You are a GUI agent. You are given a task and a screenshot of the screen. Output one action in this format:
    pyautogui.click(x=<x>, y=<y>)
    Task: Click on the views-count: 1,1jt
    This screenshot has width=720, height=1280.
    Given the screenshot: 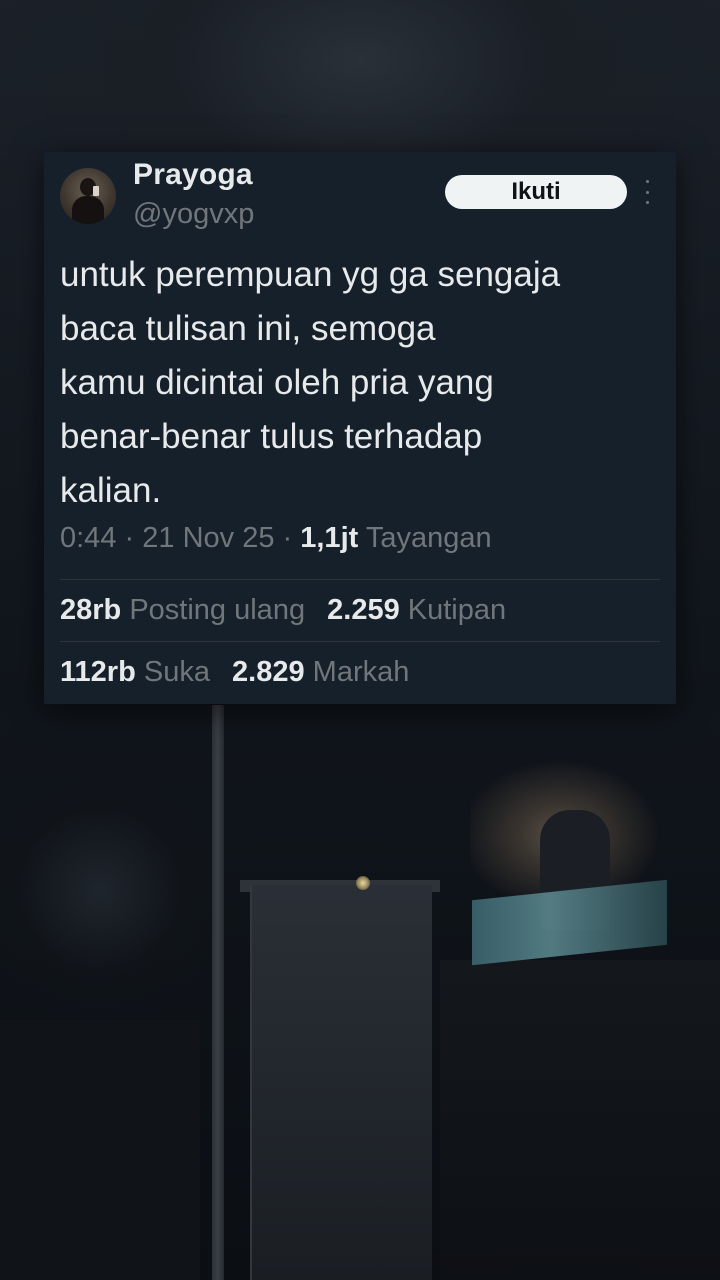 What is the action you would take?
    pyautogui.click(x=329, y=538)
    